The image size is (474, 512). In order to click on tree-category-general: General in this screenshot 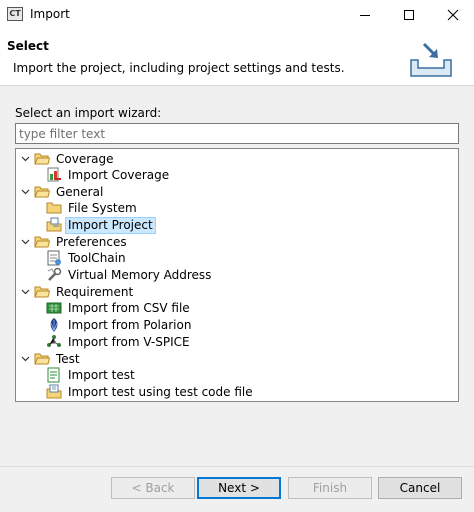, I will do `click(62, 192)`.